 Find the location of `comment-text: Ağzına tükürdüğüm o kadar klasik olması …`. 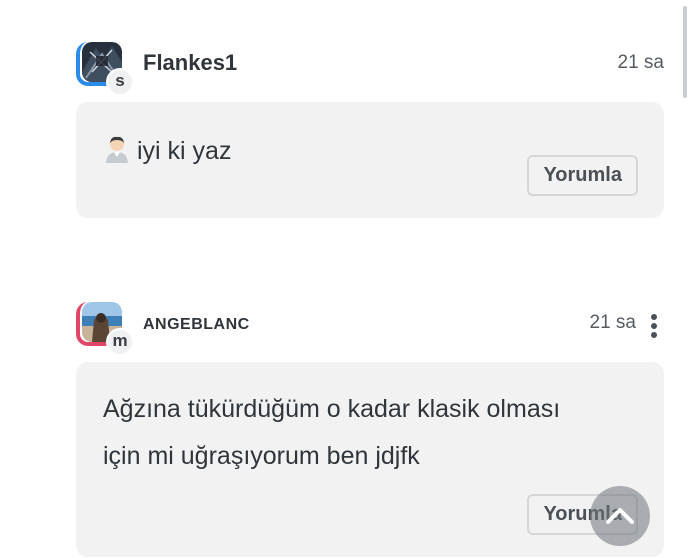

comment-text: Ağzına tükürdüğüm o kadar klasik olması … is located at coordinates (332, 432).